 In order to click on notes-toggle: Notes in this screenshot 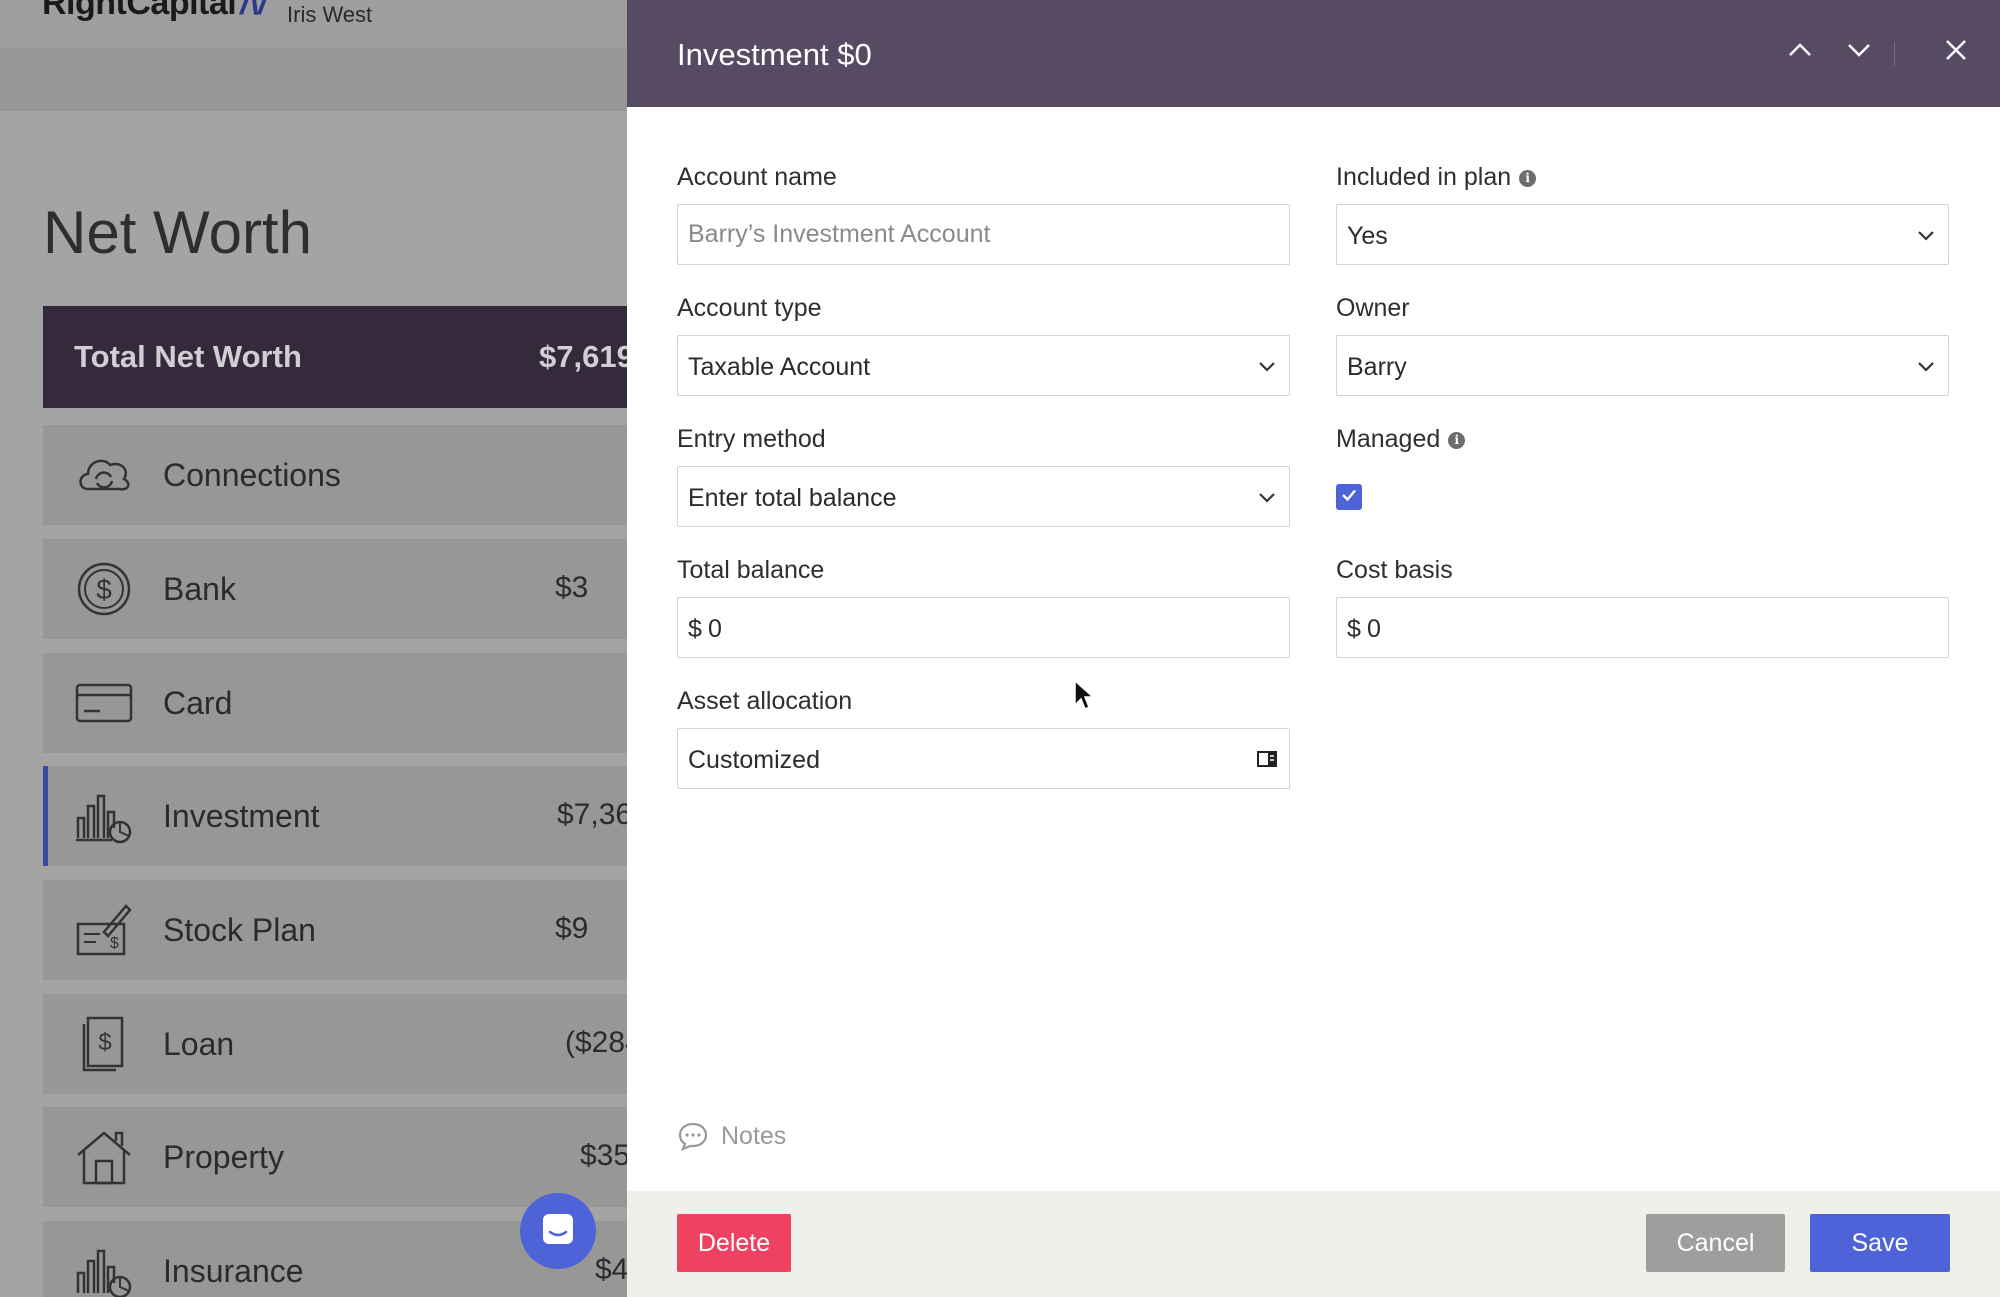, I will do `click(731, 1136)`.